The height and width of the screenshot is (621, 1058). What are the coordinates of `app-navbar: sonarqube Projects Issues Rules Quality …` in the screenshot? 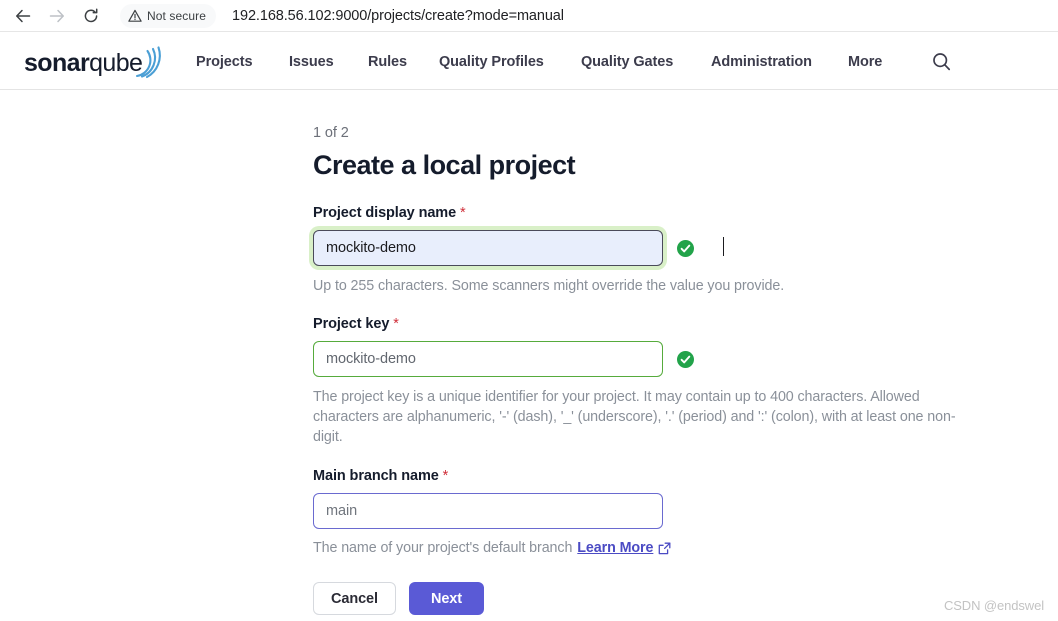 It's located at (529, 60).